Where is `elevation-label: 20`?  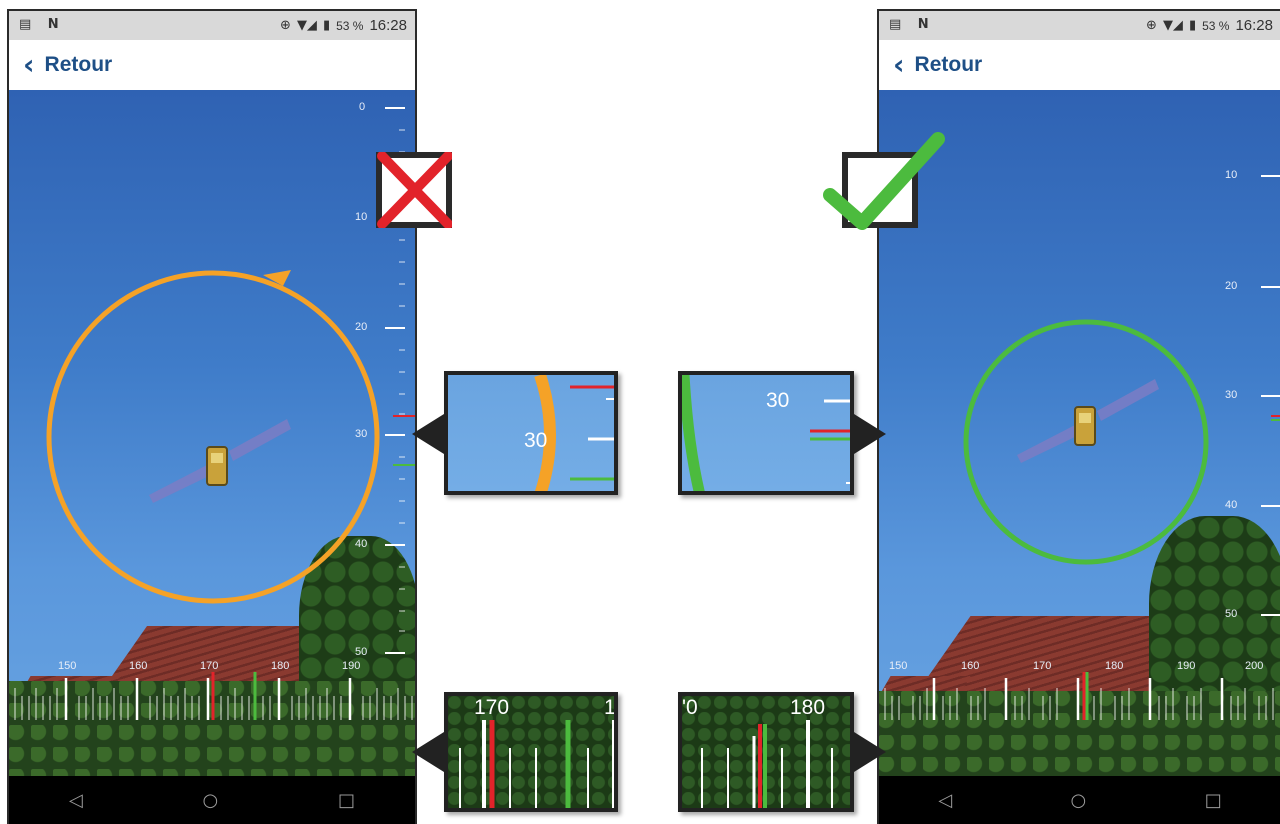 elevation-label: 20 is located at coordinates (1231, 286).